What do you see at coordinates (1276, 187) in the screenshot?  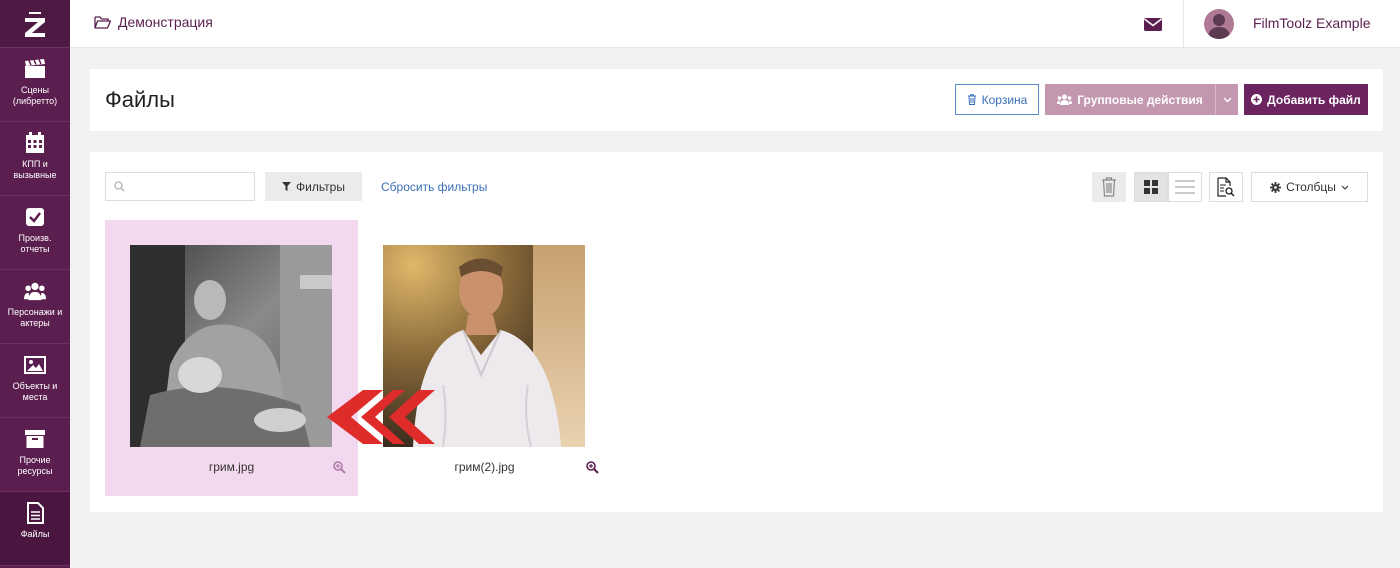 I see `gear-icon` at bounding box center [1276, 187].